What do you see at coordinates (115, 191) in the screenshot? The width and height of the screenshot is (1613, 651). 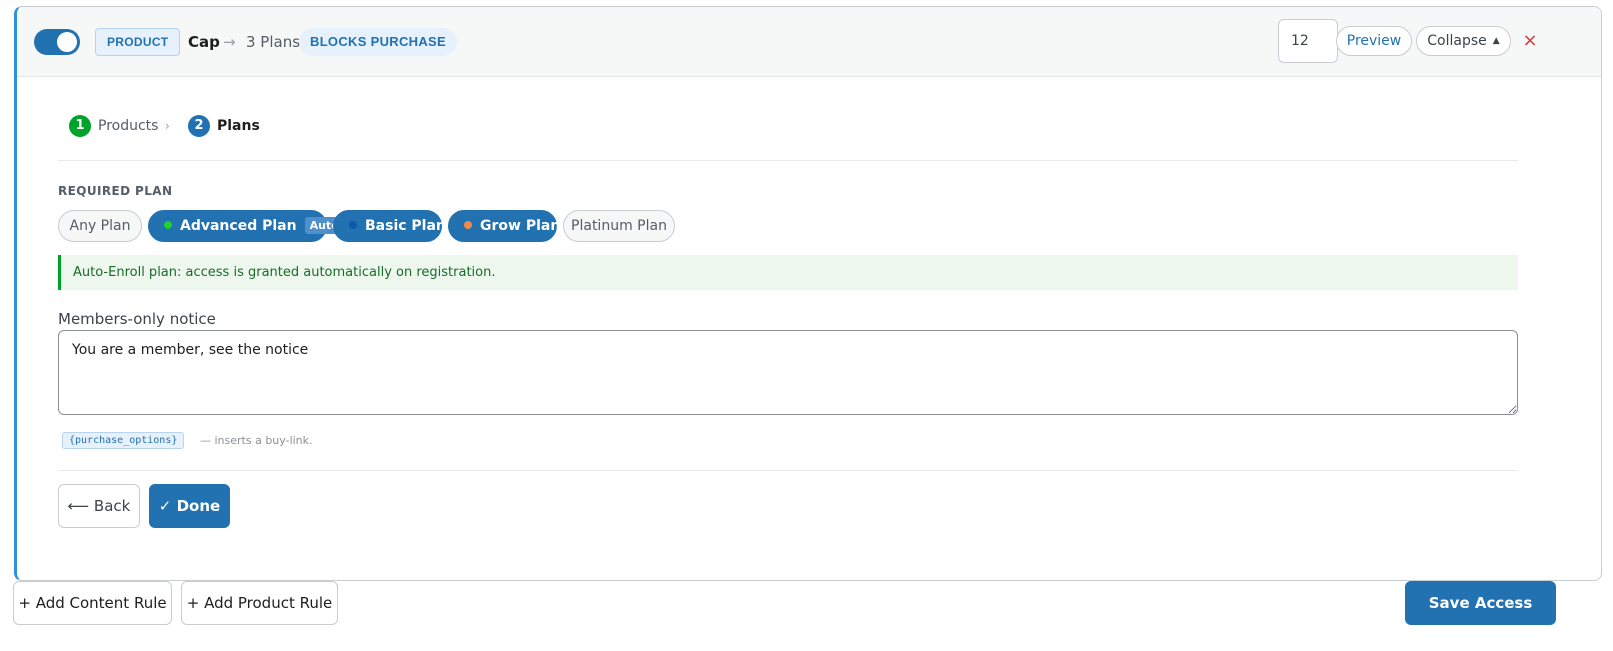 I see `required-plan-label: REQUIRED PLAN` at bounding box center [115, 191].